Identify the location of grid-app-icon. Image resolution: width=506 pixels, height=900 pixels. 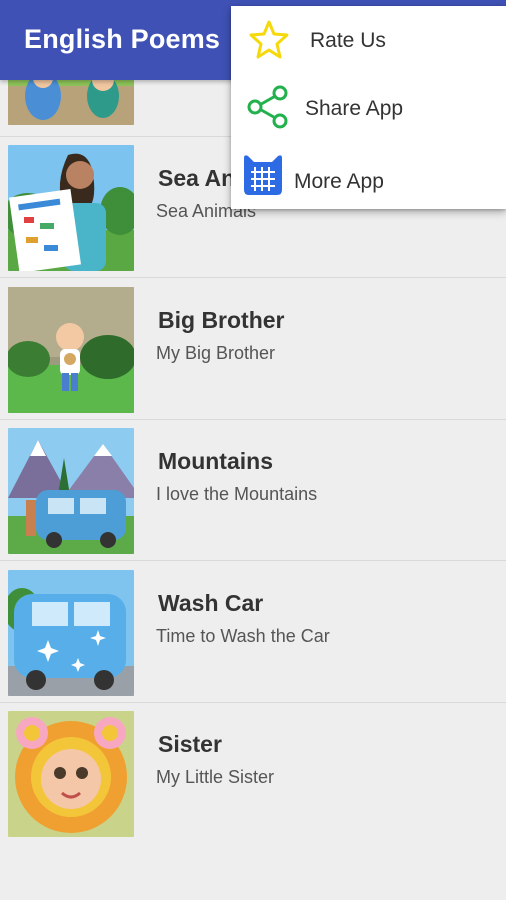
(263, 175).